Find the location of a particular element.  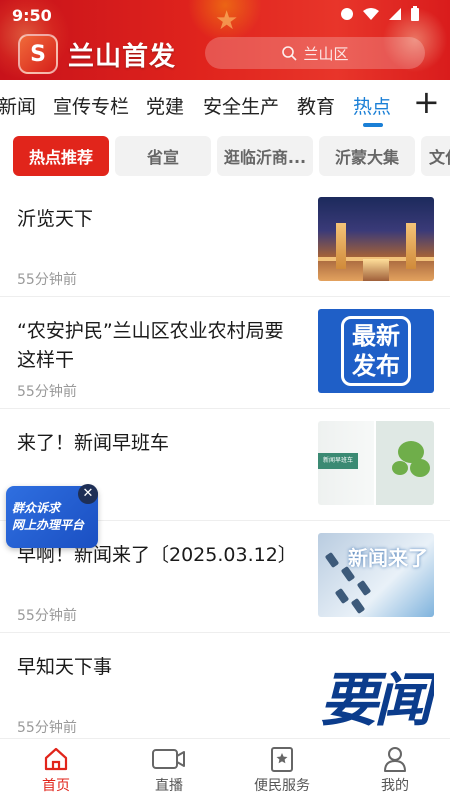

chip-hot-recommend: 热点推荐 is located at coordinates (61, 156).